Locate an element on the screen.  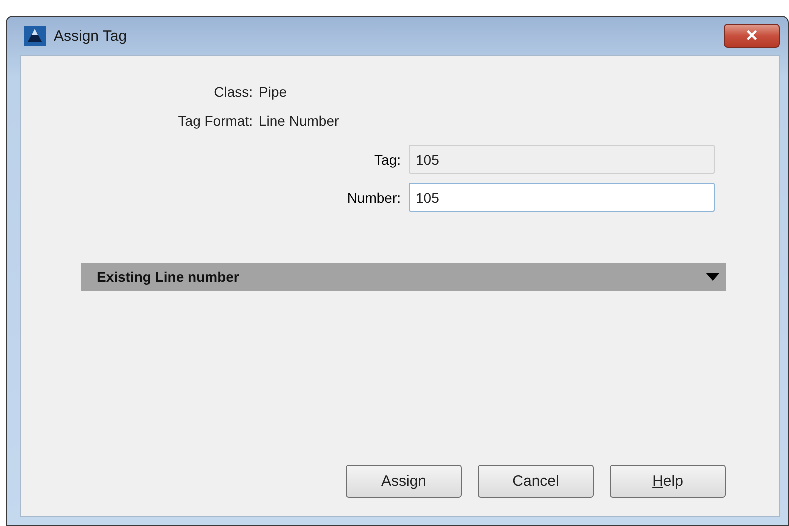
dialog-button: Help is located at coordinates (668, 481).